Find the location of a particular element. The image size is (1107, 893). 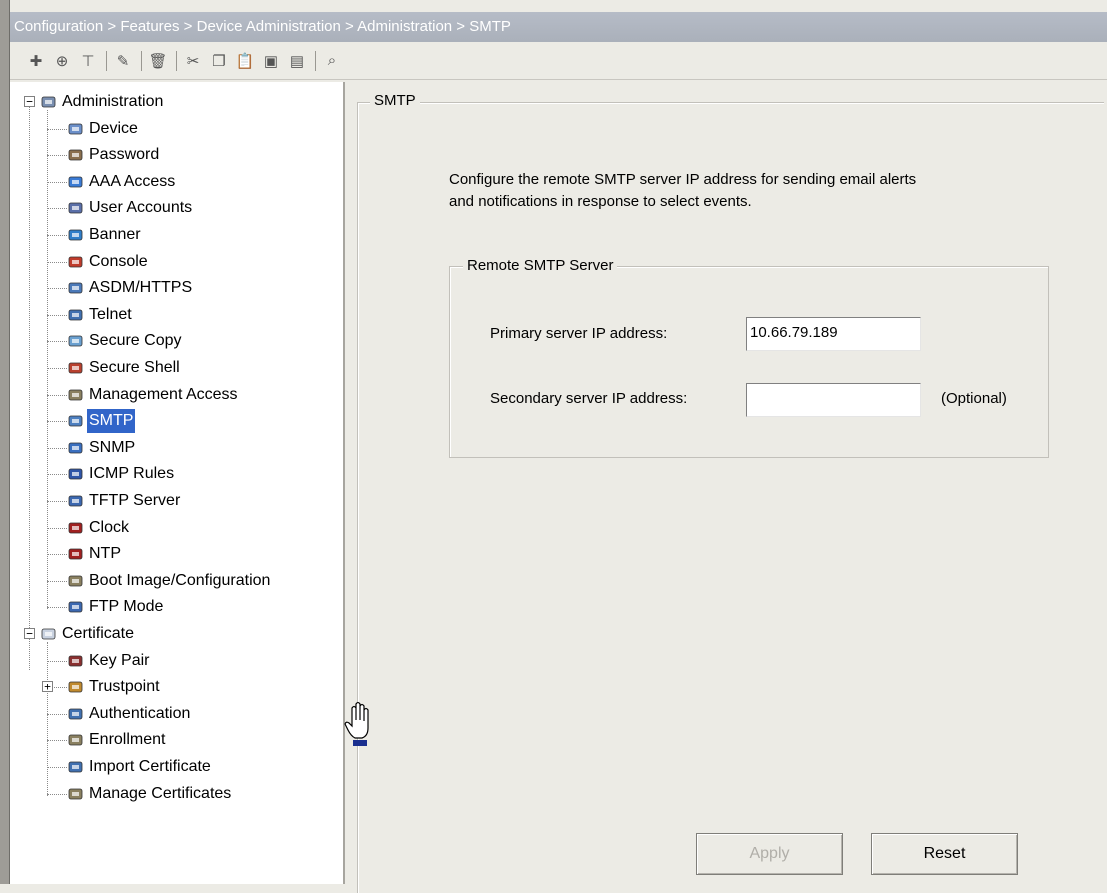

tree-item-banner: Banner is located at coordinates (105, 235).